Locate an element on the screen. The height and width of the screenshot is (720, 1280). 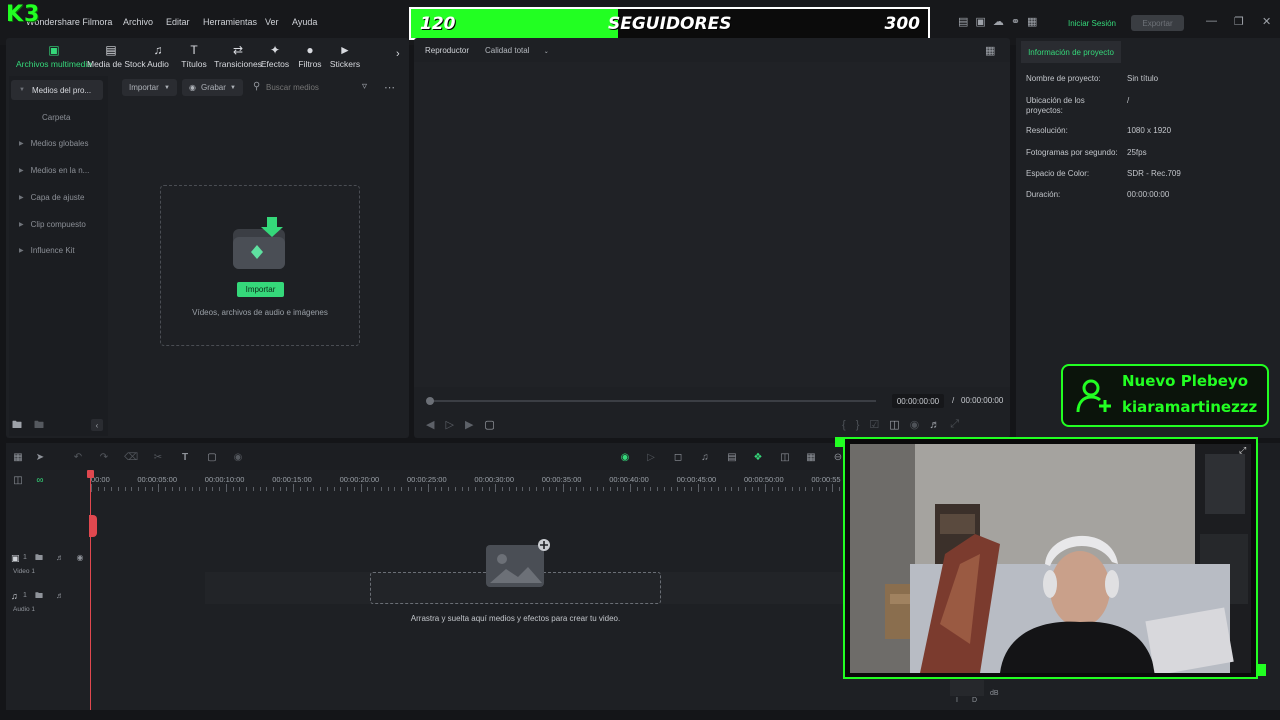
mark-in-icon: { is located at coordinates (844, 424).